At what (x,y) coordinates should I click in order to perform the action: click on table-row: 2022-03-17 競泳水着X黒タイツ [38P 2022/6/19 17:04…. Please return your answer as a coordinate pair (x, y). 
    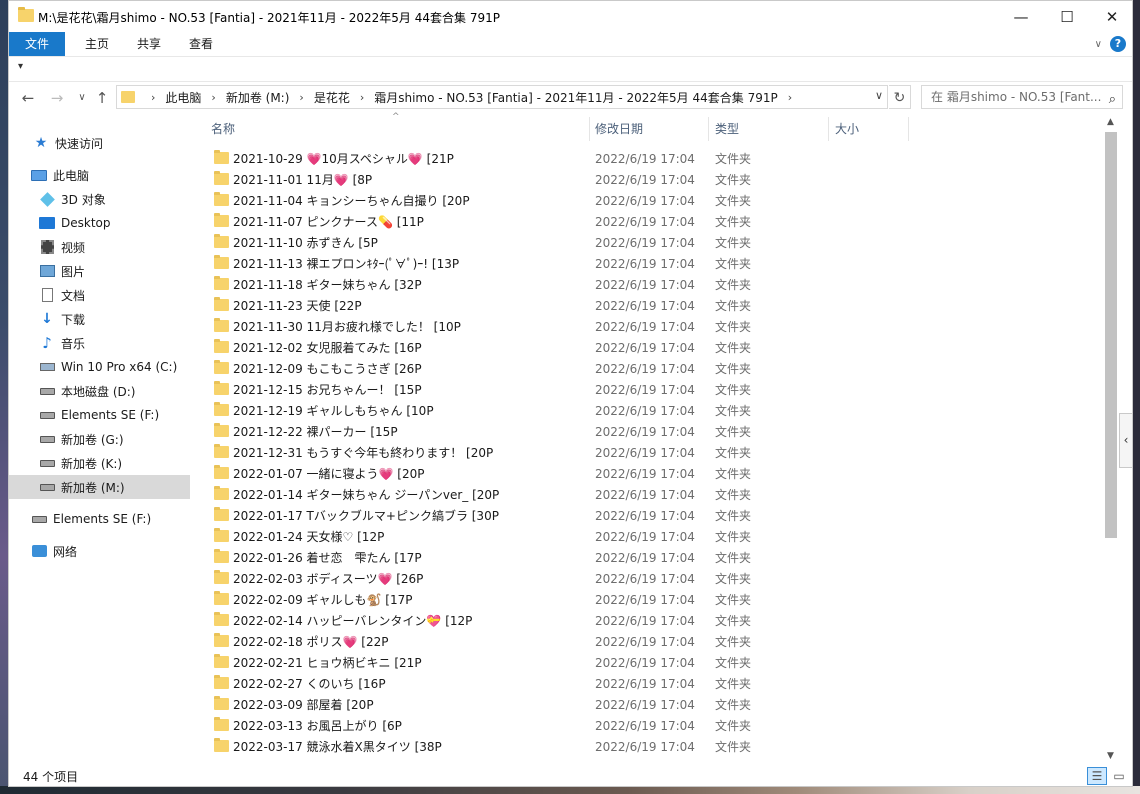
    Looking at the image, I should click on (648, 746).